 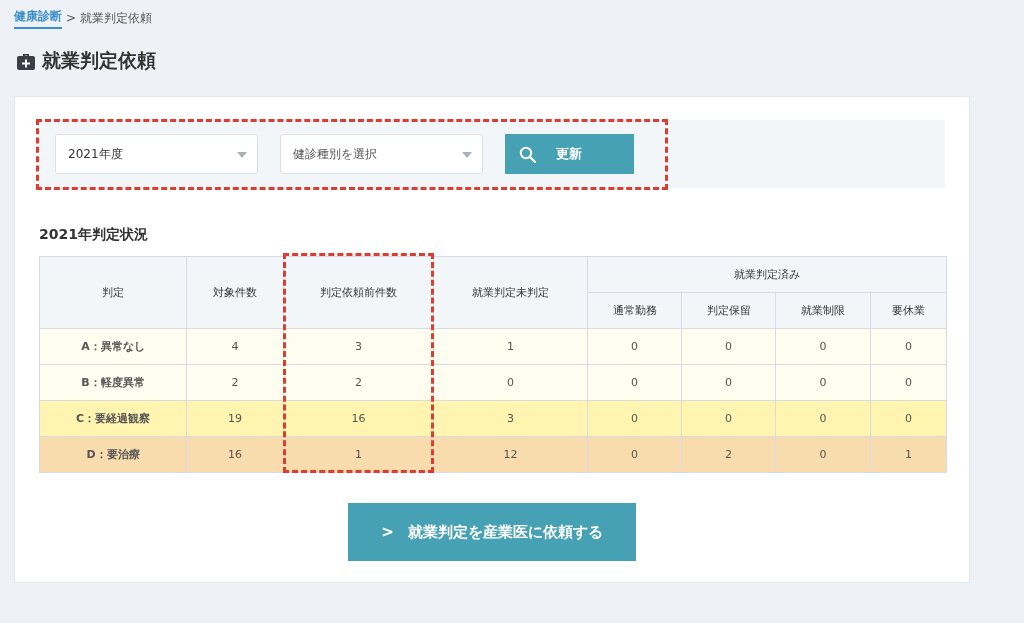 What do you see at coordinates (235, 418) in the screenshot?
I see `table-cell: 19` at bounding box center [235, 418].